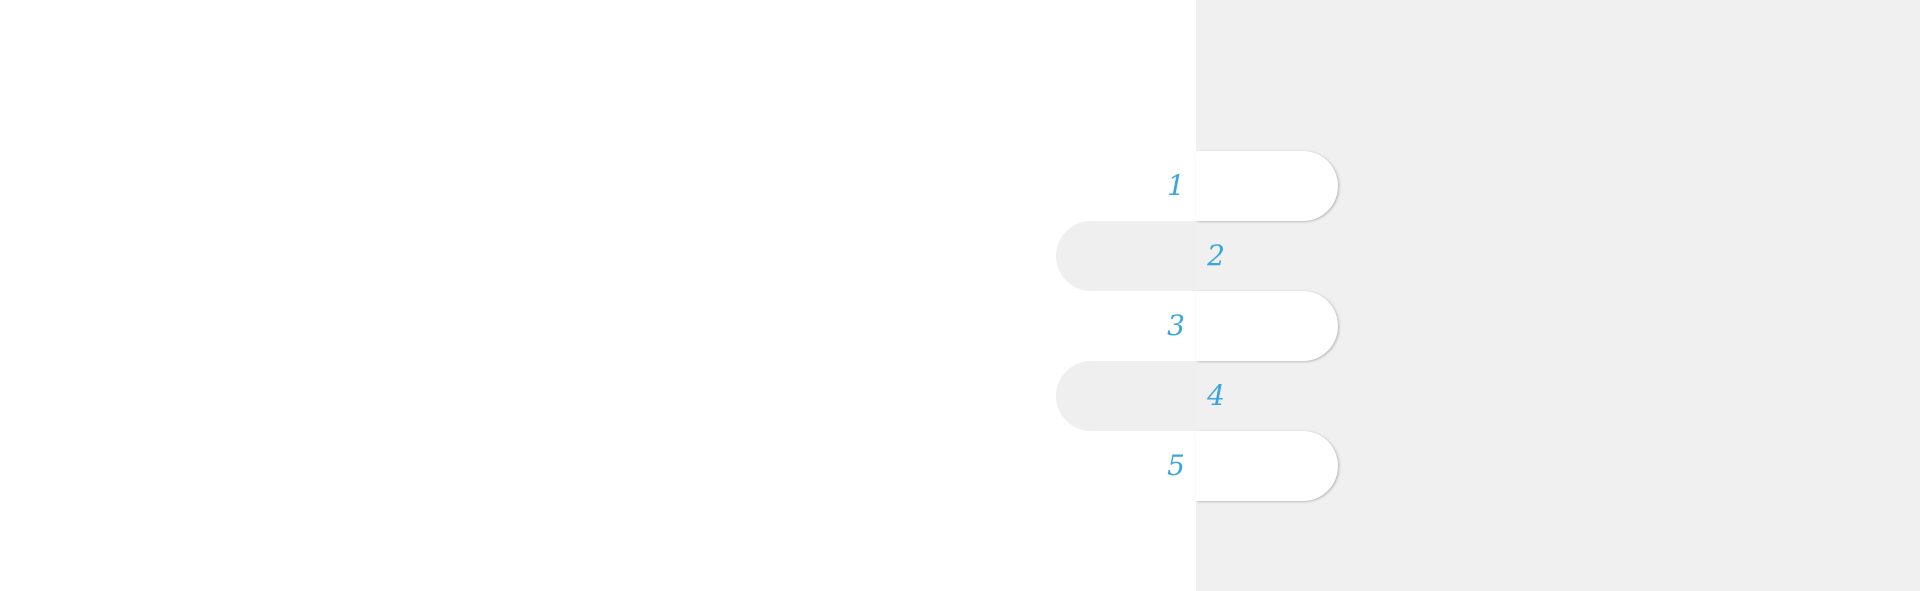 The image size is (1920, 591). I want to click on step-3-tab: 3, so click(1252, 326).